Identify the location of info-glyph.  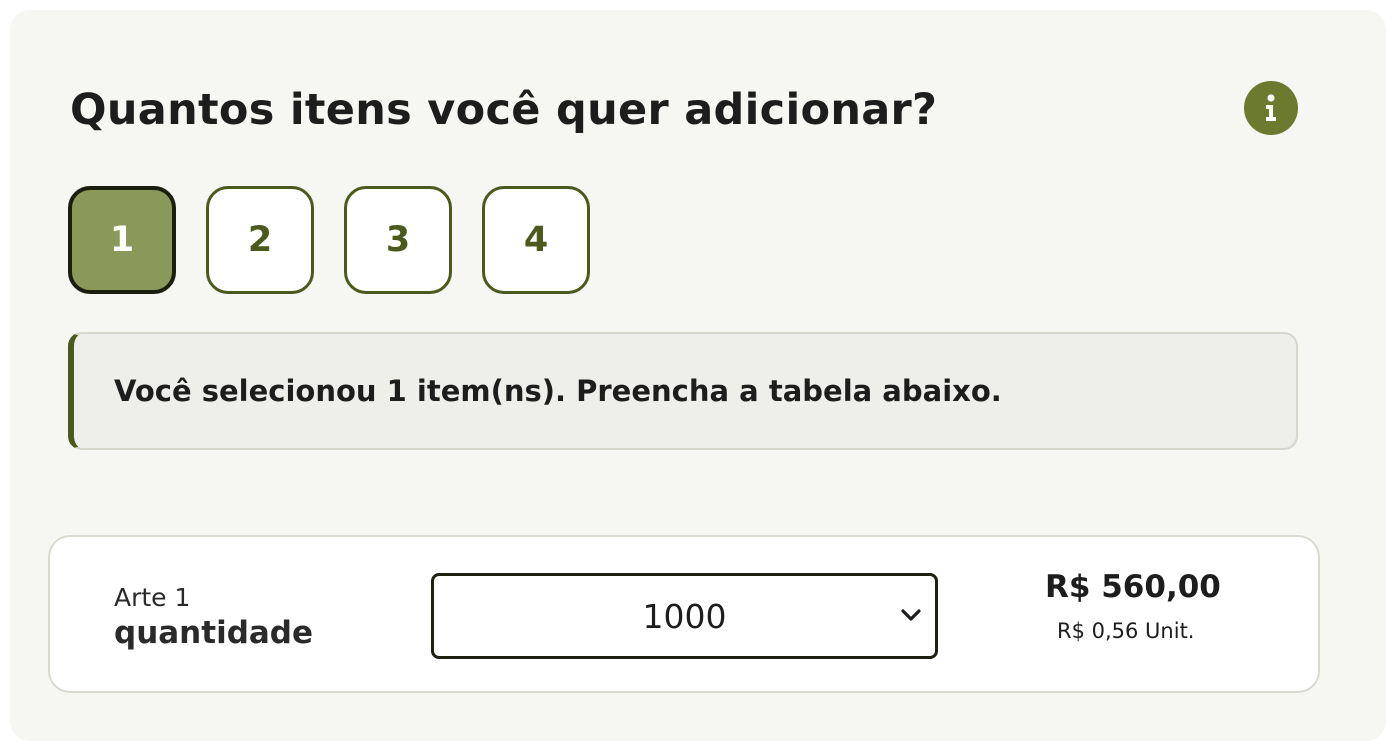
(1271, 107).